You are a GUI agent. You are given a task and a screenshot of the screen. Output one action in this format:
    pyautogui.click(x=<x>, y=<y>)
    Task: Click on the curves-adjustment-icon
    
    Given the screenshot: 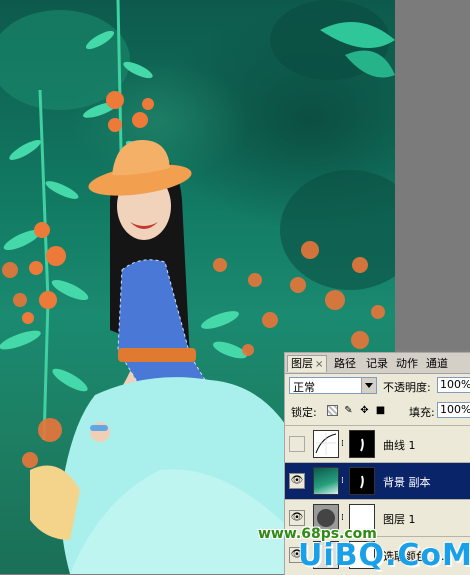 What is the action you would take?
    pyautogui.click(x=326, y=444)
    